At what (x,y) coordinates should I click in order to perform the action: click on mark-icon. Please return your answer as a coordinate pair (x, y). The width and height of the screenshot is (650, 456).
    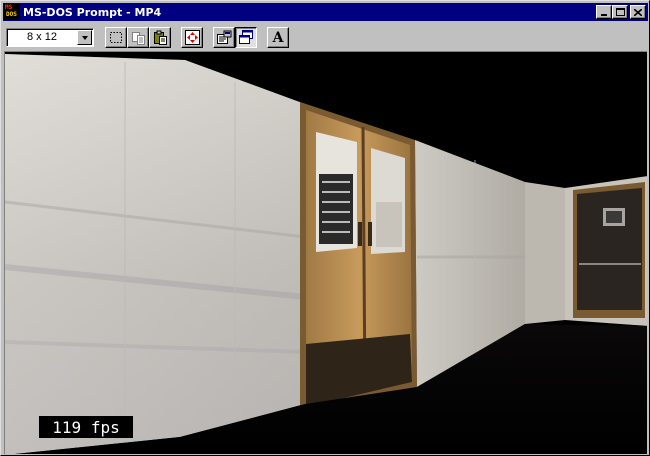
    Looking at the image, I should click on (116, 37).